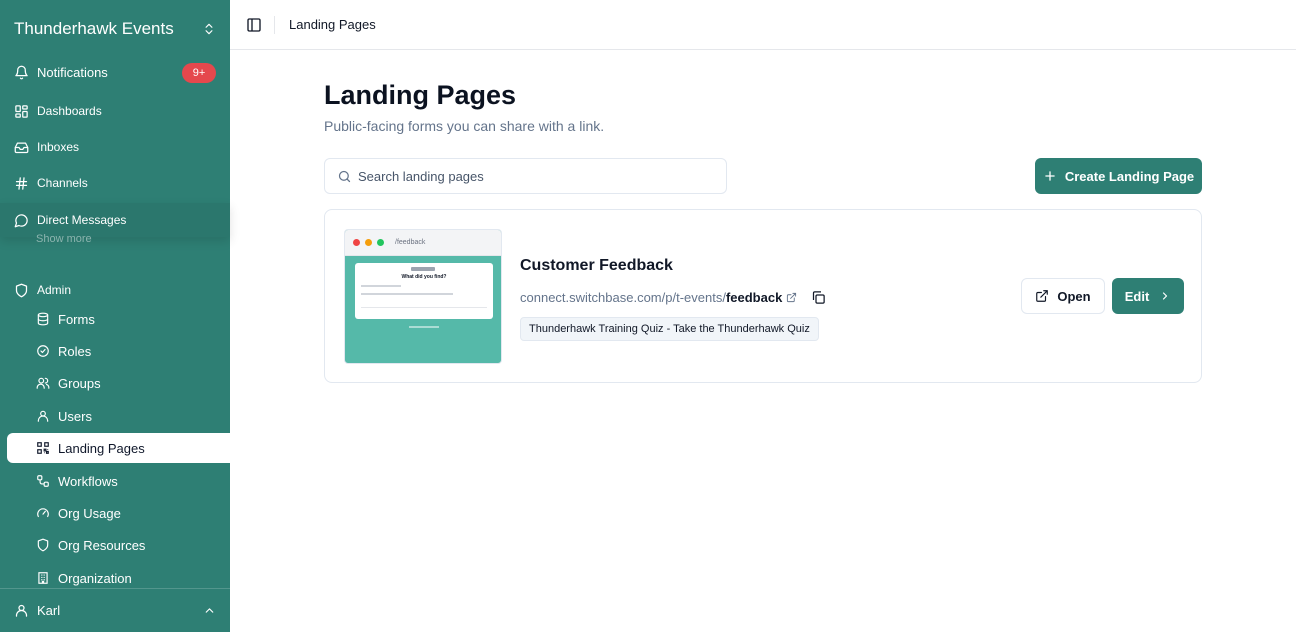  I want to click on sidebar-item-landing-pages: Landing Pages, so click(118, 448).